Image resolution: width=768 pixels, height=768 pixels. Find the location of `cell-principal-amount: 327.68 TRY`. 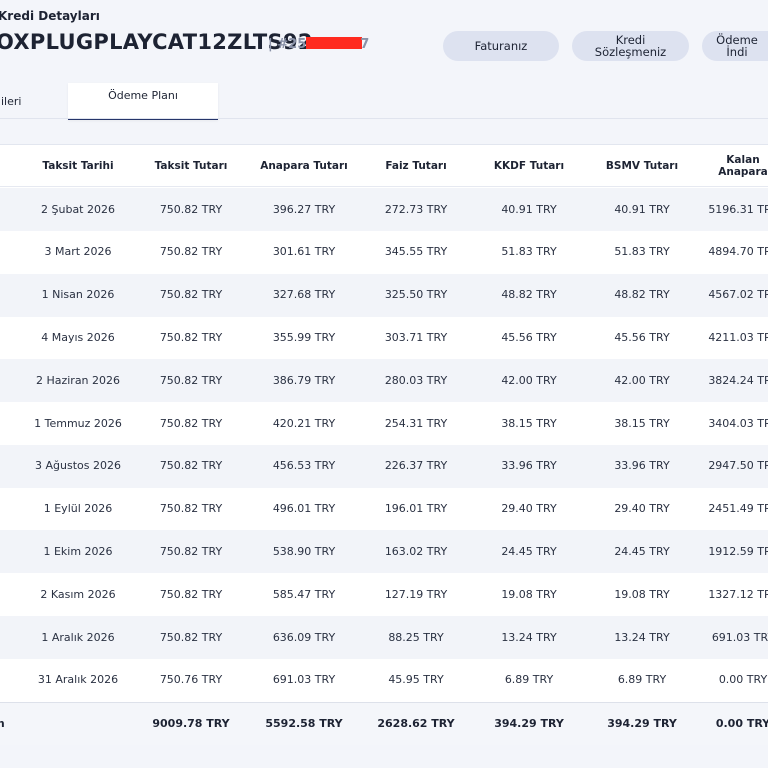

cell-principal-amount: 327.68 TRY is located at coordinates (304, 295).